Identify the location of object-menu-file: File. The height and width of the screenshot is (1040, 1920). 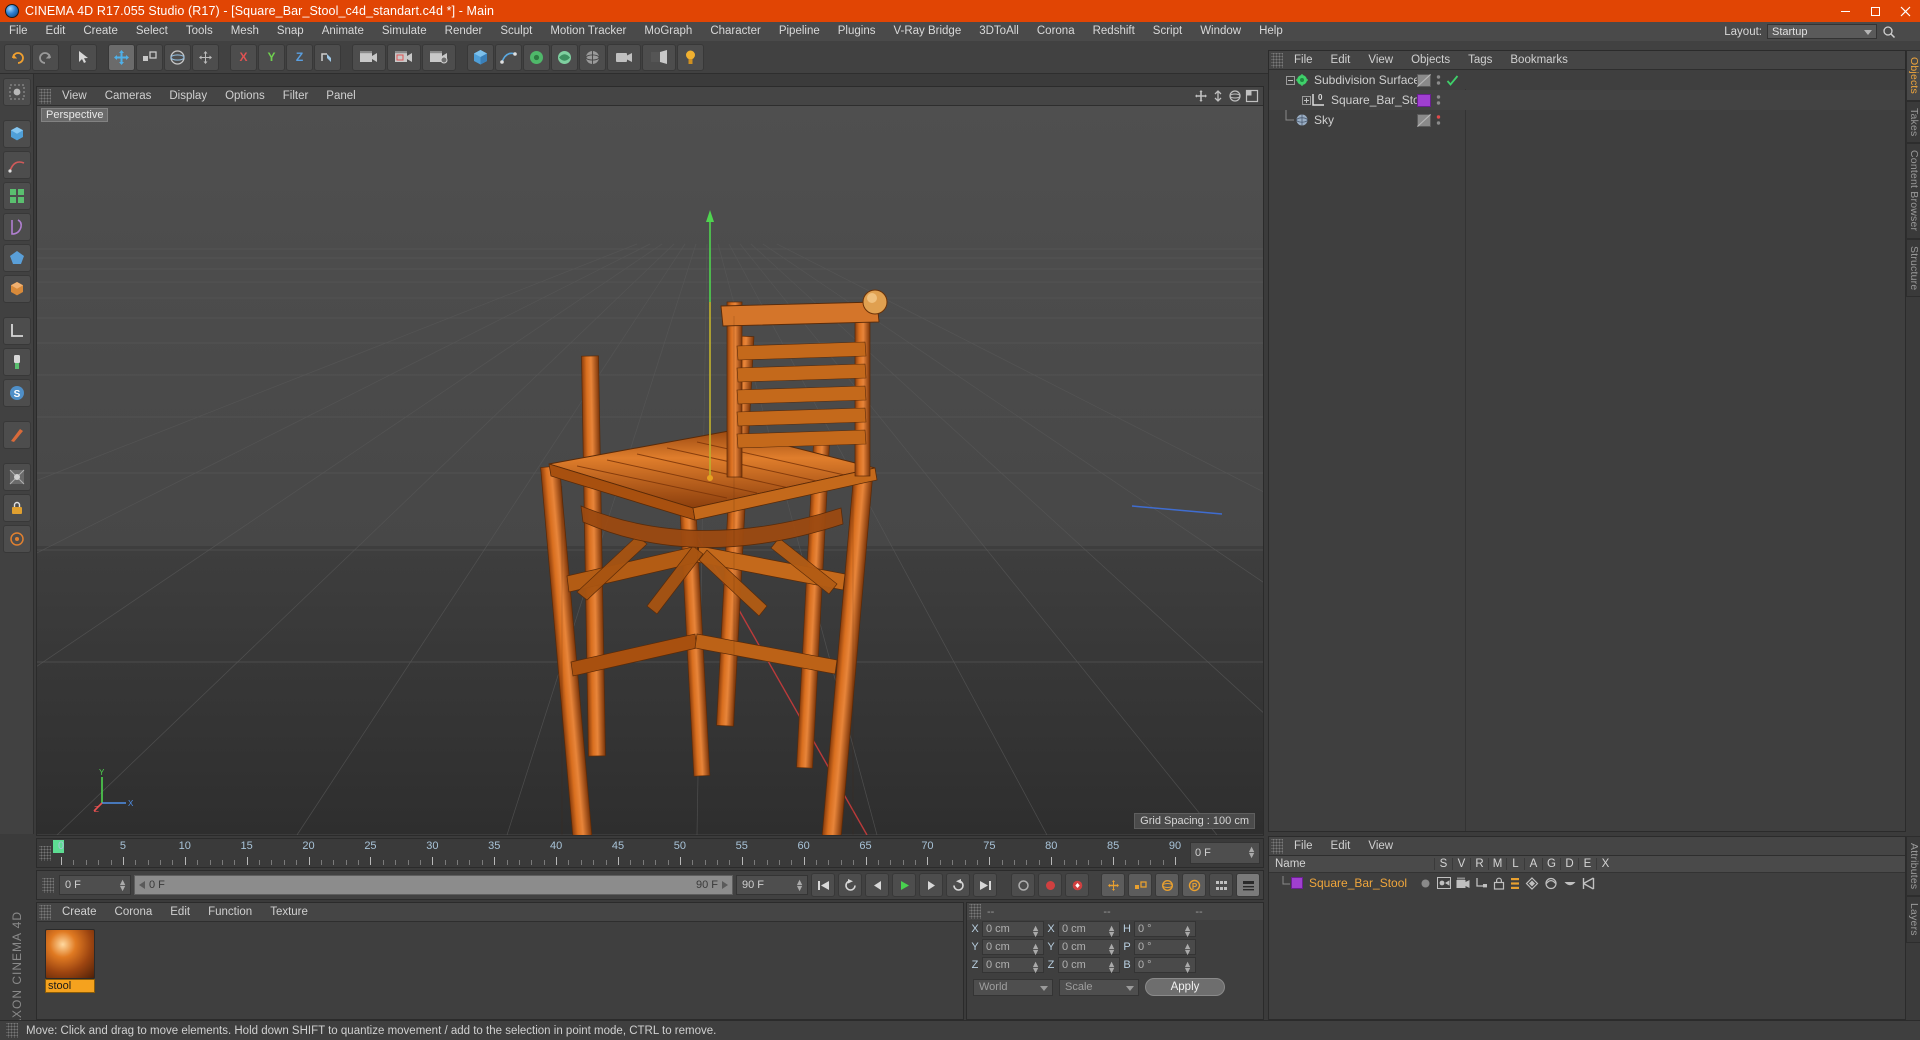
(1303, 60).